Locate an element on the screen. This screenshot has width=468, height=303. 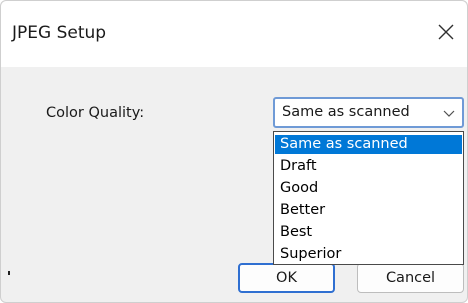
chevron-down-icon is located at coordinates (449, 113).